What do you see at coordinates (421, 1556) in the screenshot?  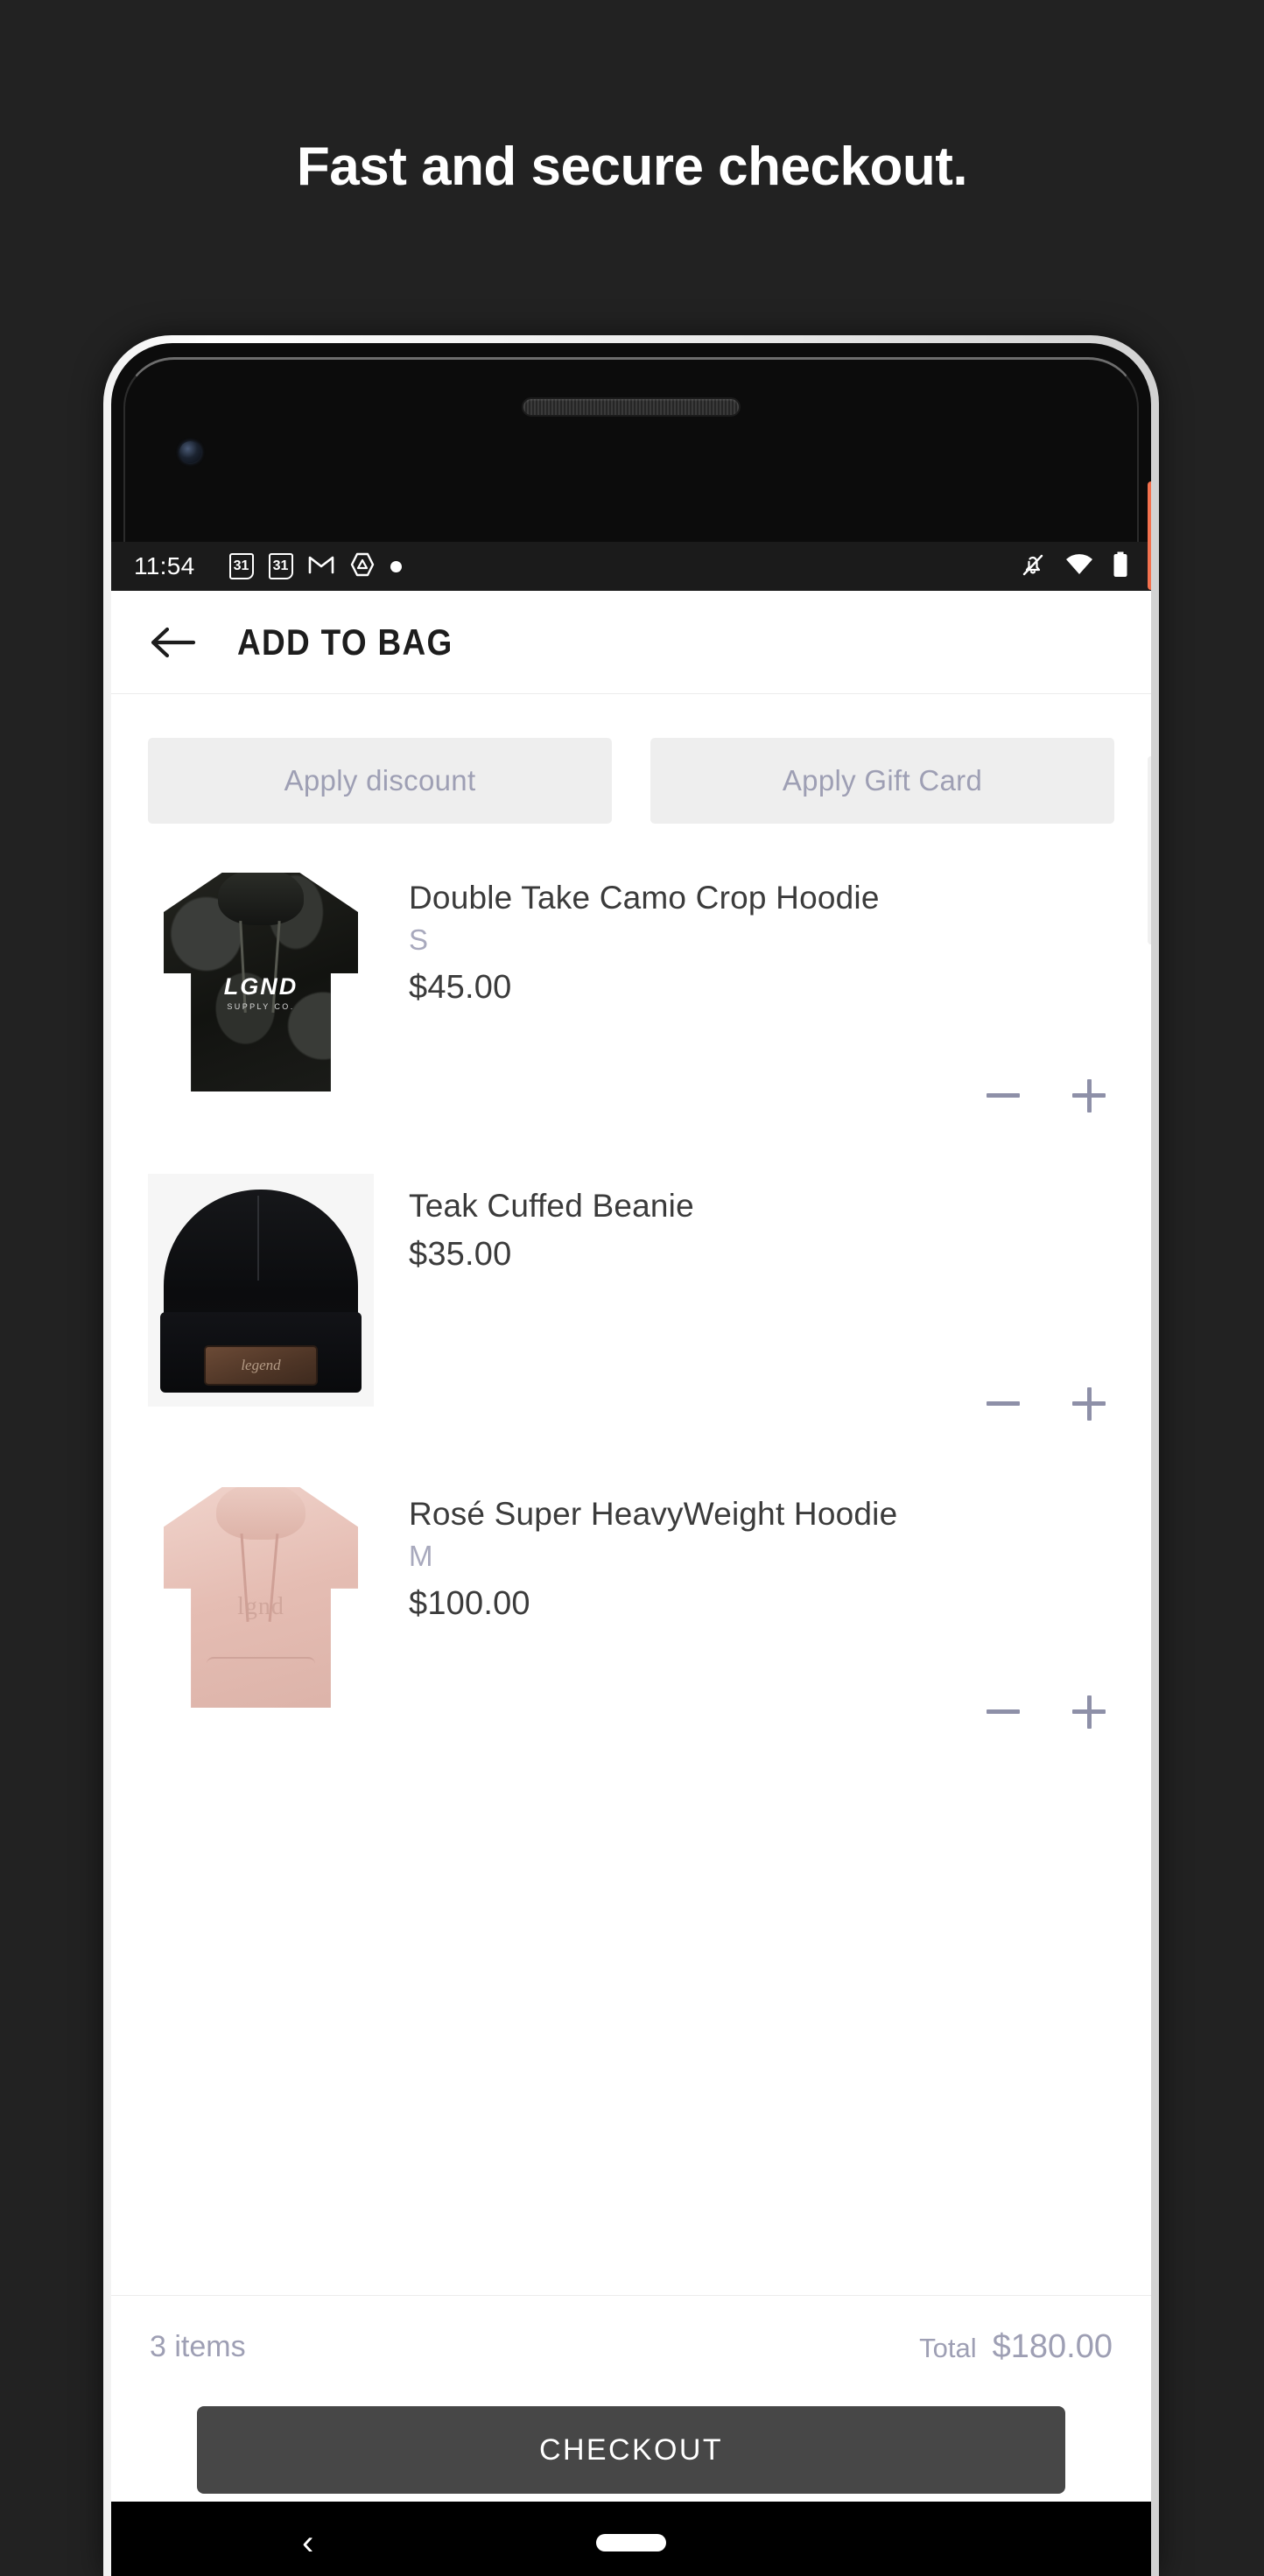 I see `product-size: M` at bounding box center [421, 1556].